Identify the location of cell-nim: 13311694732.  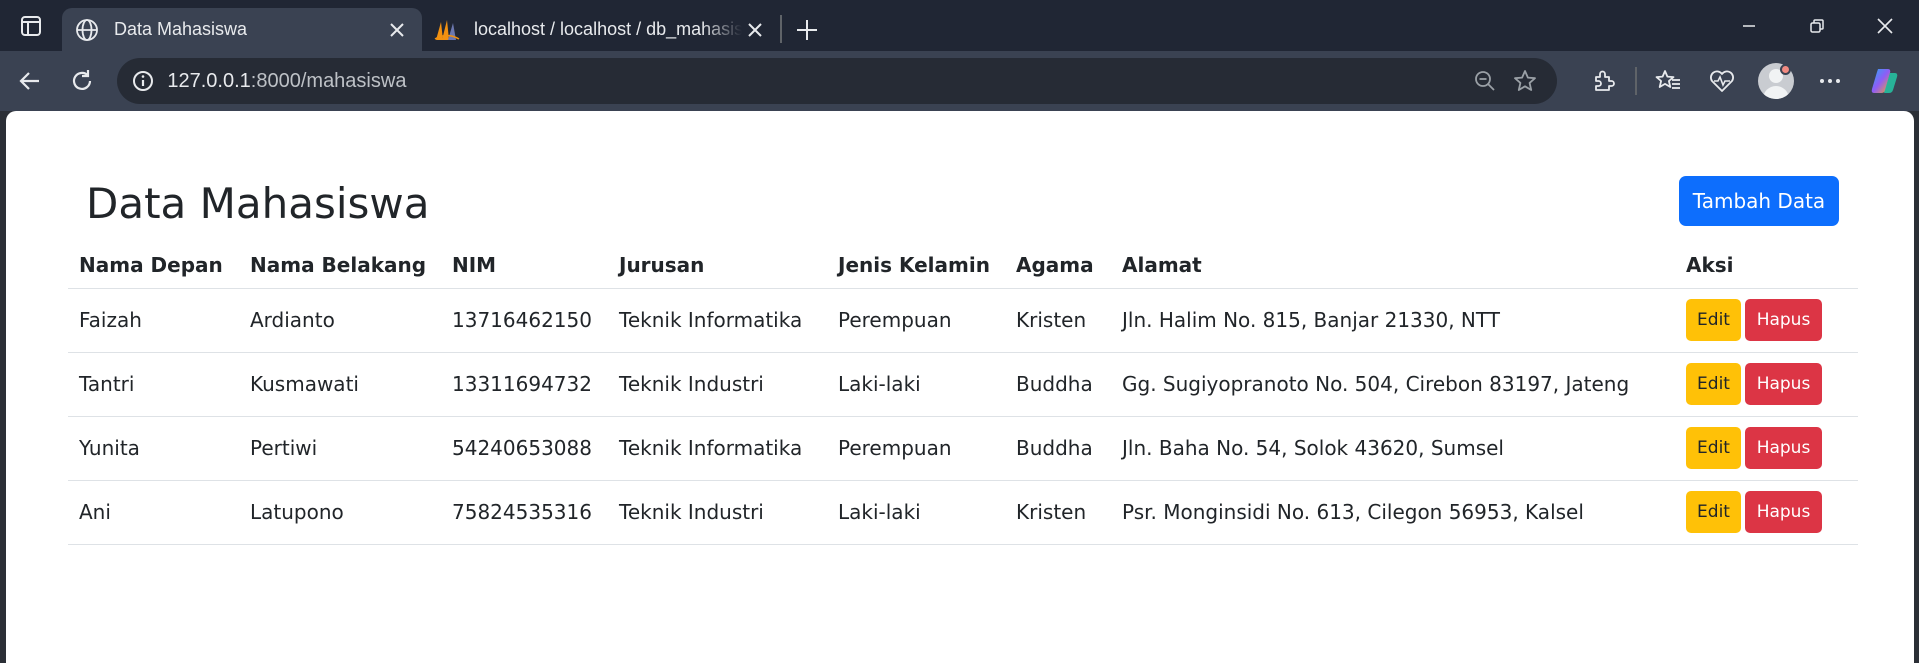
(524, 384).